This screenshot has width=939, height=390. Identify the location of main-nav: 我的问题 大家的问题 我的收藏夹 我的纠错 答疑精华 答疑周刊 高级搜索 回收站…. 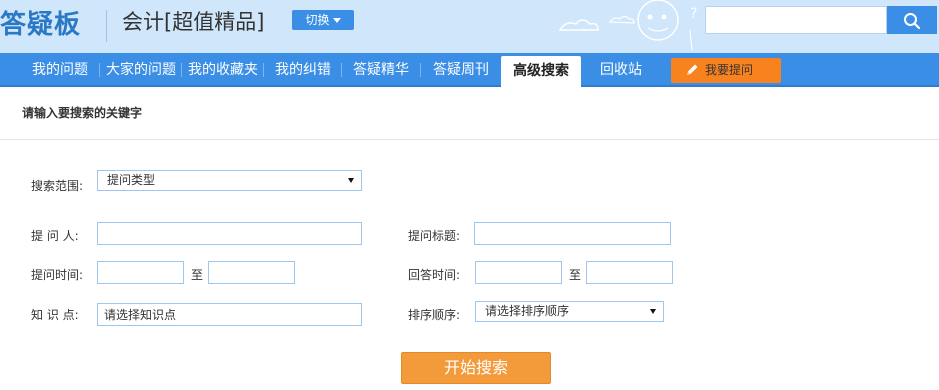
(469, 71).